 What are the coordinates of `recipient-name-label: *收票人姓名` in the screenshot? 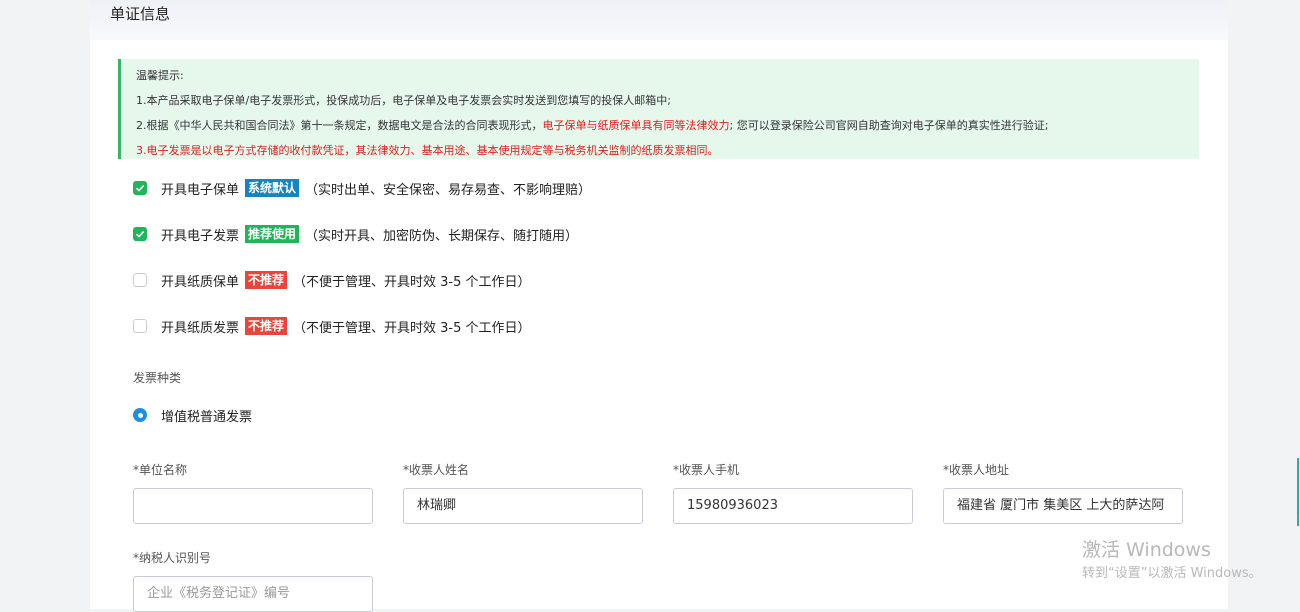 It's located at (436, 470).